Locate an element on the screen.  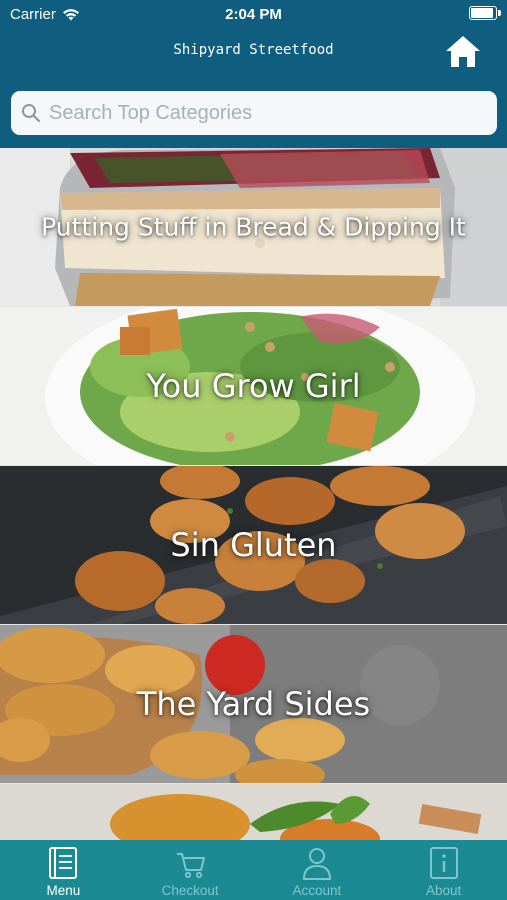
status-bar: Carrier 2:04 PM is located at coordinates (253, 15).